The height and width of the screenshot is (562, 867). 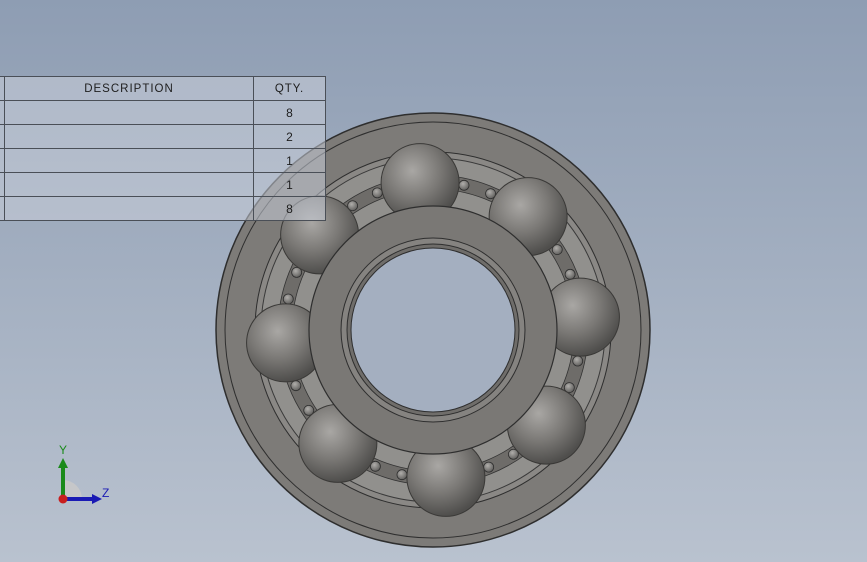 What do you see at coordinates (129, 88) in the screenshot?
I see `bom-description-header: DESCRIPTION` at bounding box center [129, 88].